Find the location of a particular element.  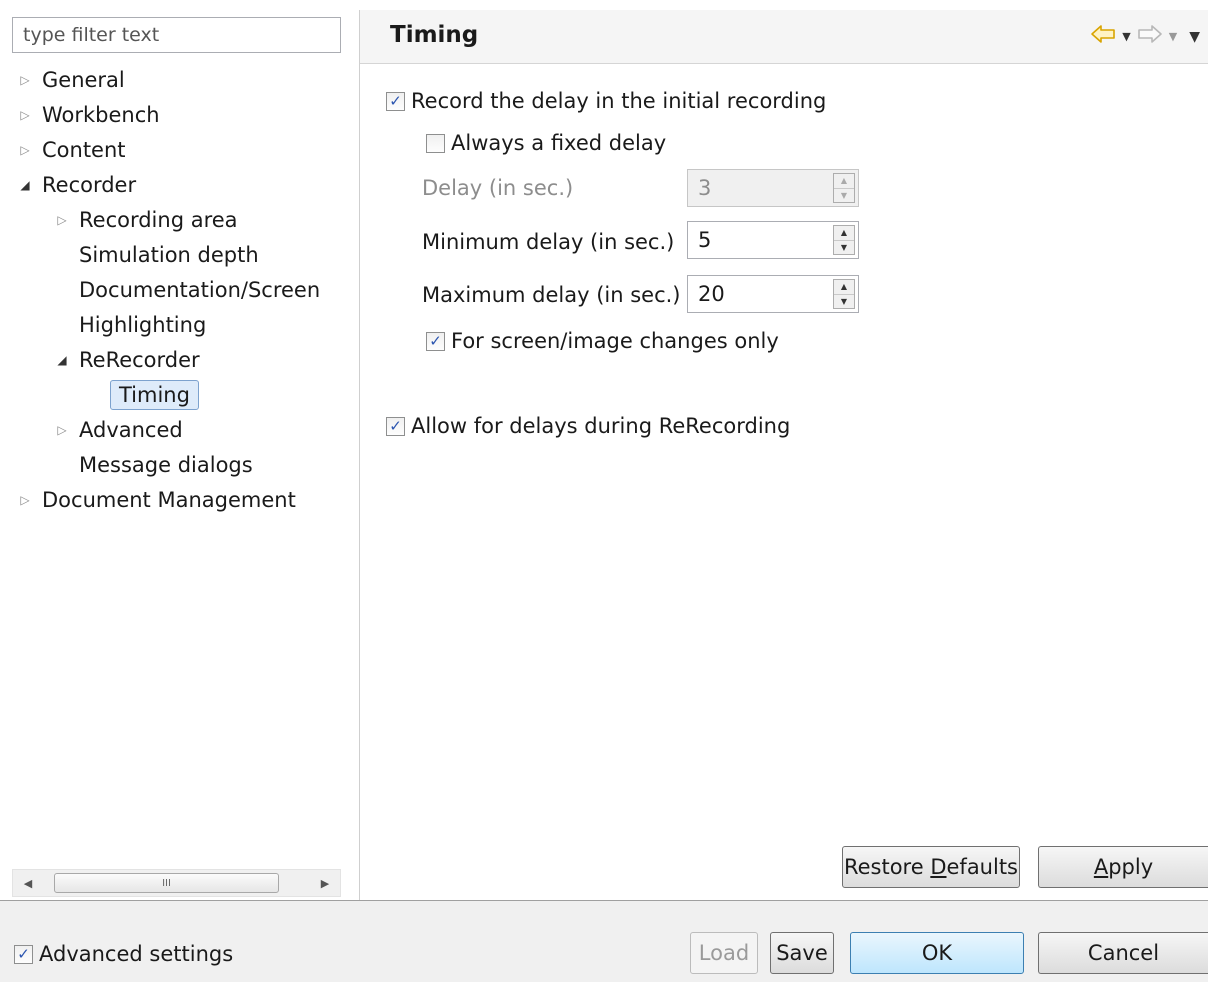

page-title-bar: Timing ▼ ▼ ▼ is located at coordinates (784, 37).